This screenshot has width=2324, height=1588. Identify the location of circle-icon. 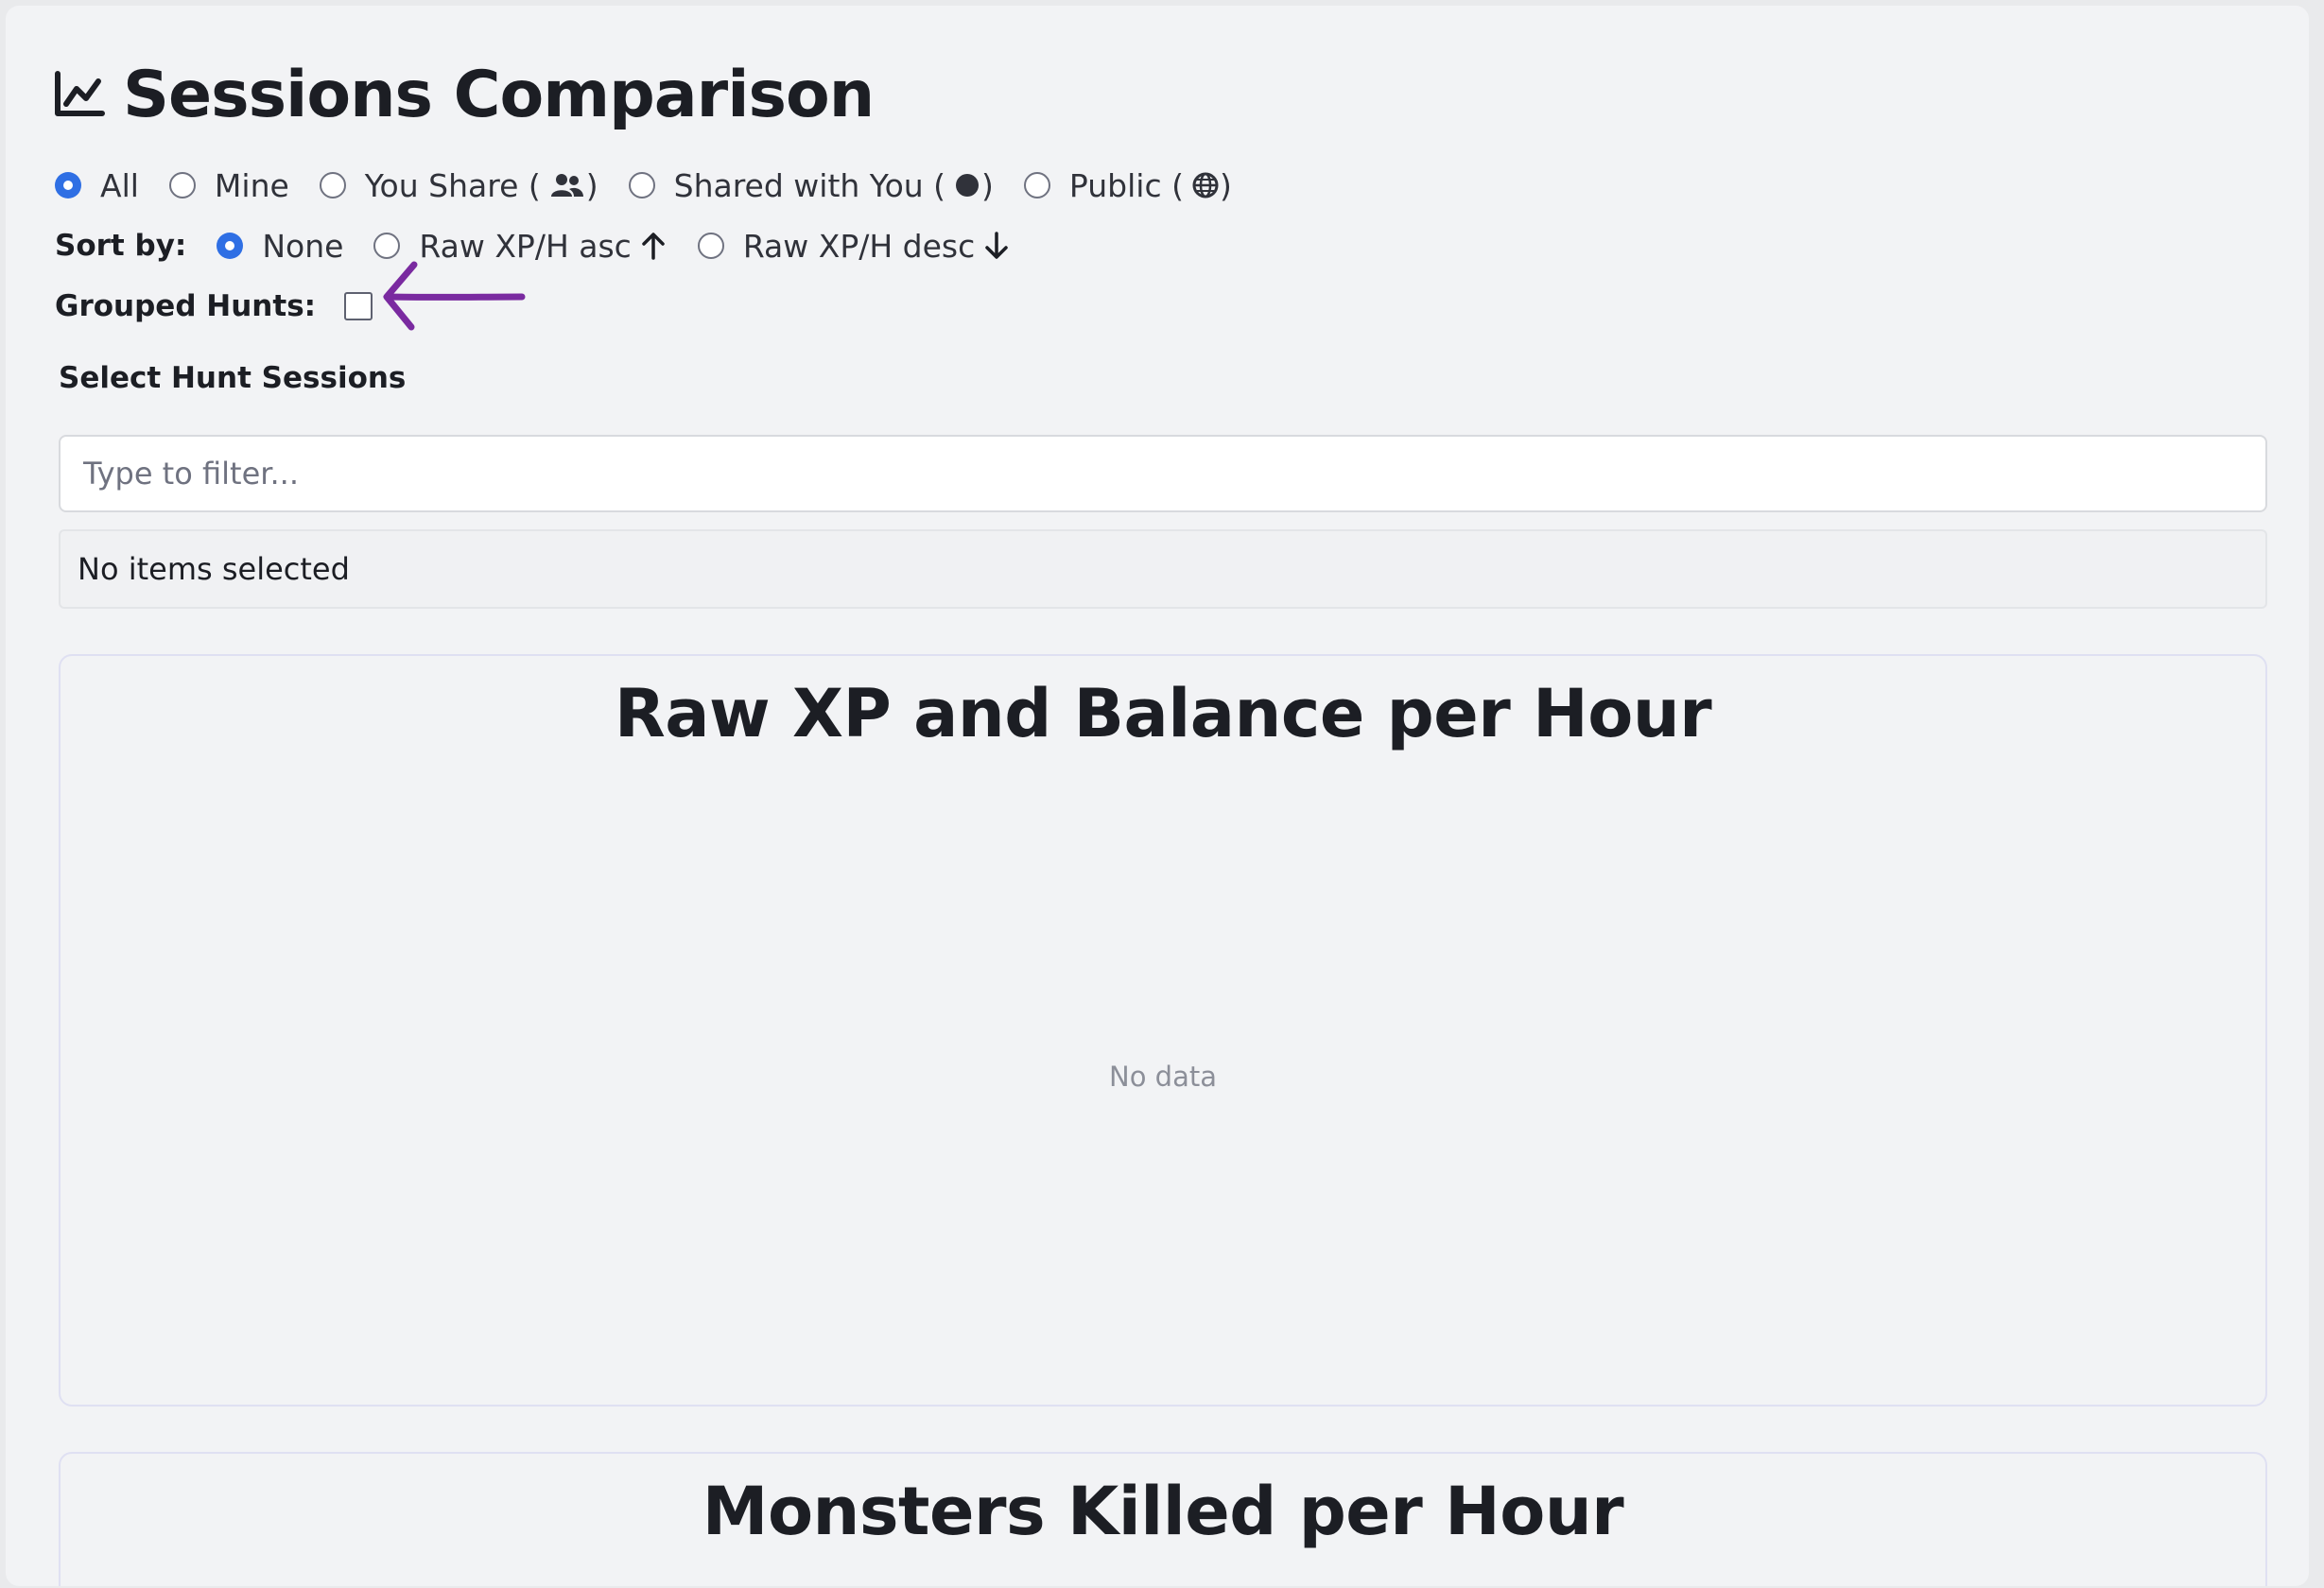
(967, 185).